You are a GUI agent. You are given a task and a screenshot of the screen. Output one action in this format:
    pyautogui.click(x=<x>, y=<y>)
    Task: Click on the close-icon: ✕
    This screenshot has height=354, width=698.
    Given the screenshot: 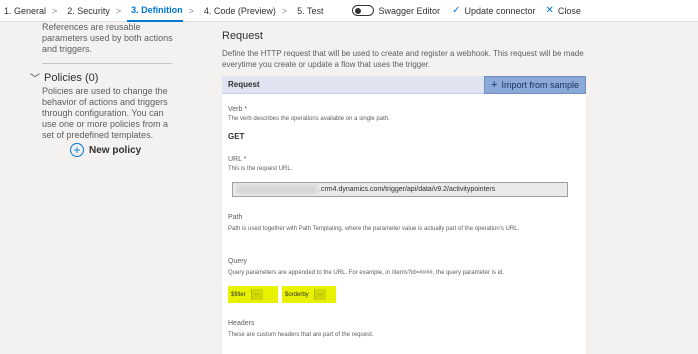 What is the action you would take?
    pyautogui.click(x=549, y=10)
    